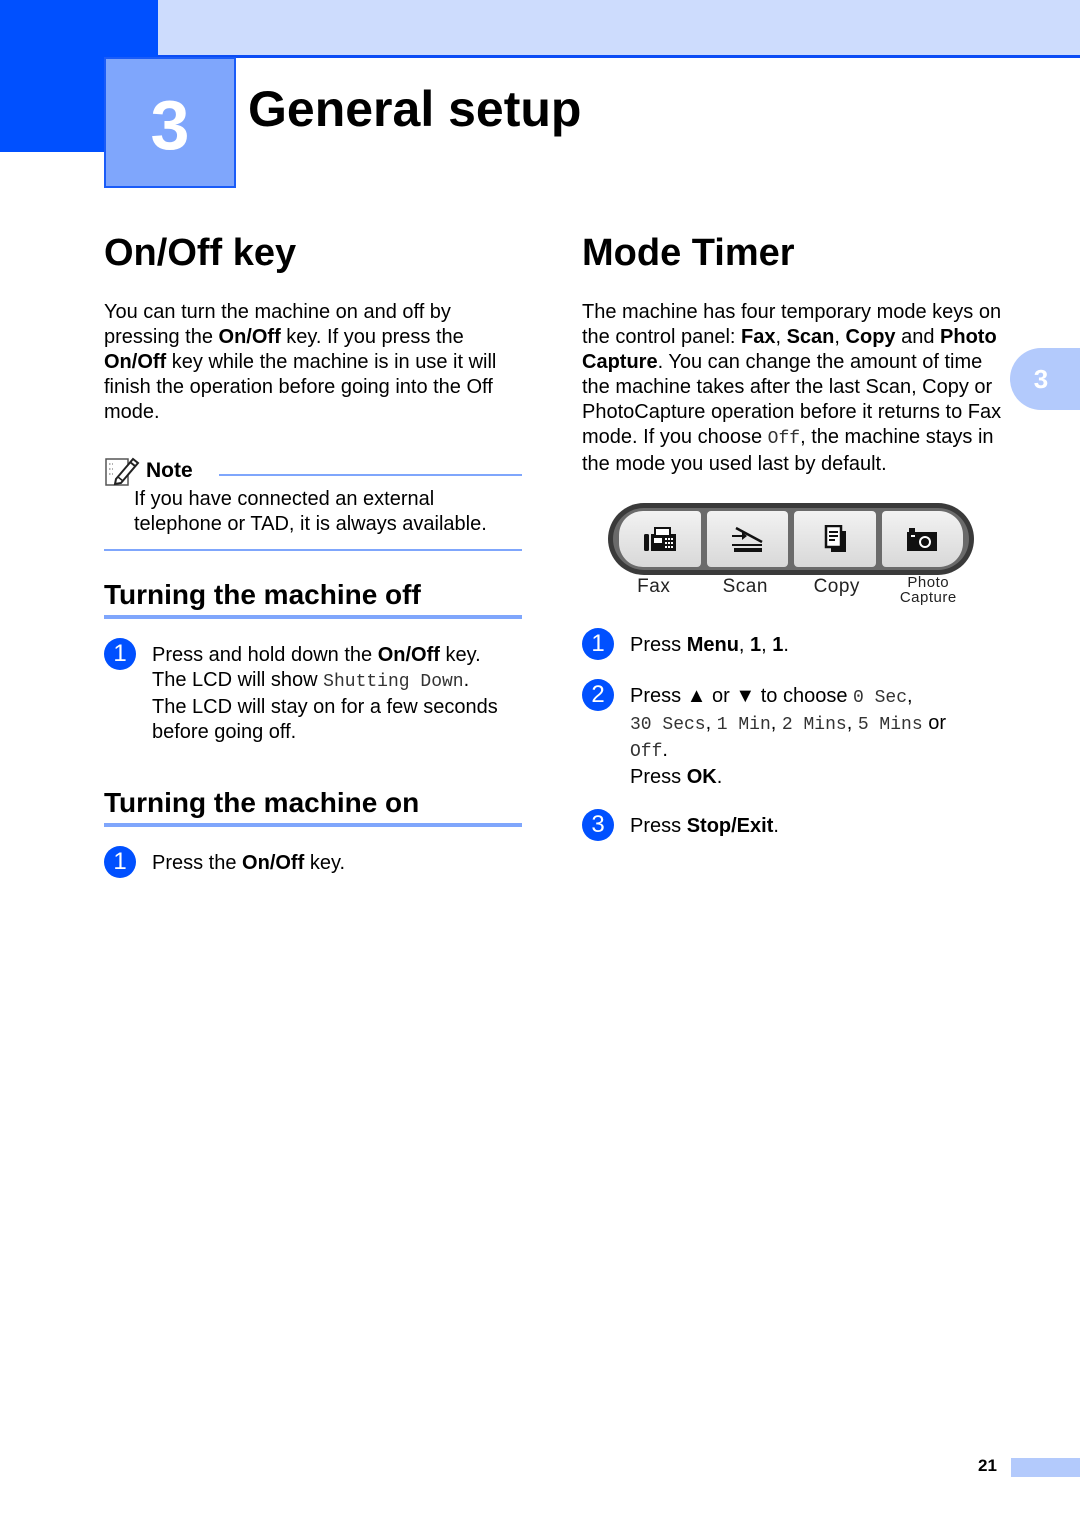 This screenshot has height=1528, width=1080. I want to click on lcd-text: Shutting Down, so click(393, 682).